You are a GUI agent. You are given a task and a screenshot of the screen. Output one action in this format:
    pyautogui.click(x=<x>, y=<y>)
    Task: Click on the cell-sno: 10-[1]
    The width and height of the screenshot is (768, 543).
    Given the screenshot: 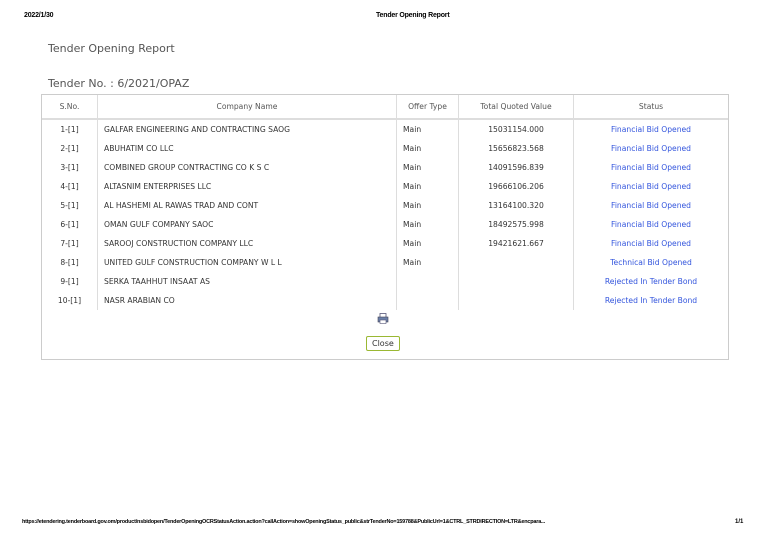 What is the action you would take?
    pyautogui.click(x=69, y=300)
    